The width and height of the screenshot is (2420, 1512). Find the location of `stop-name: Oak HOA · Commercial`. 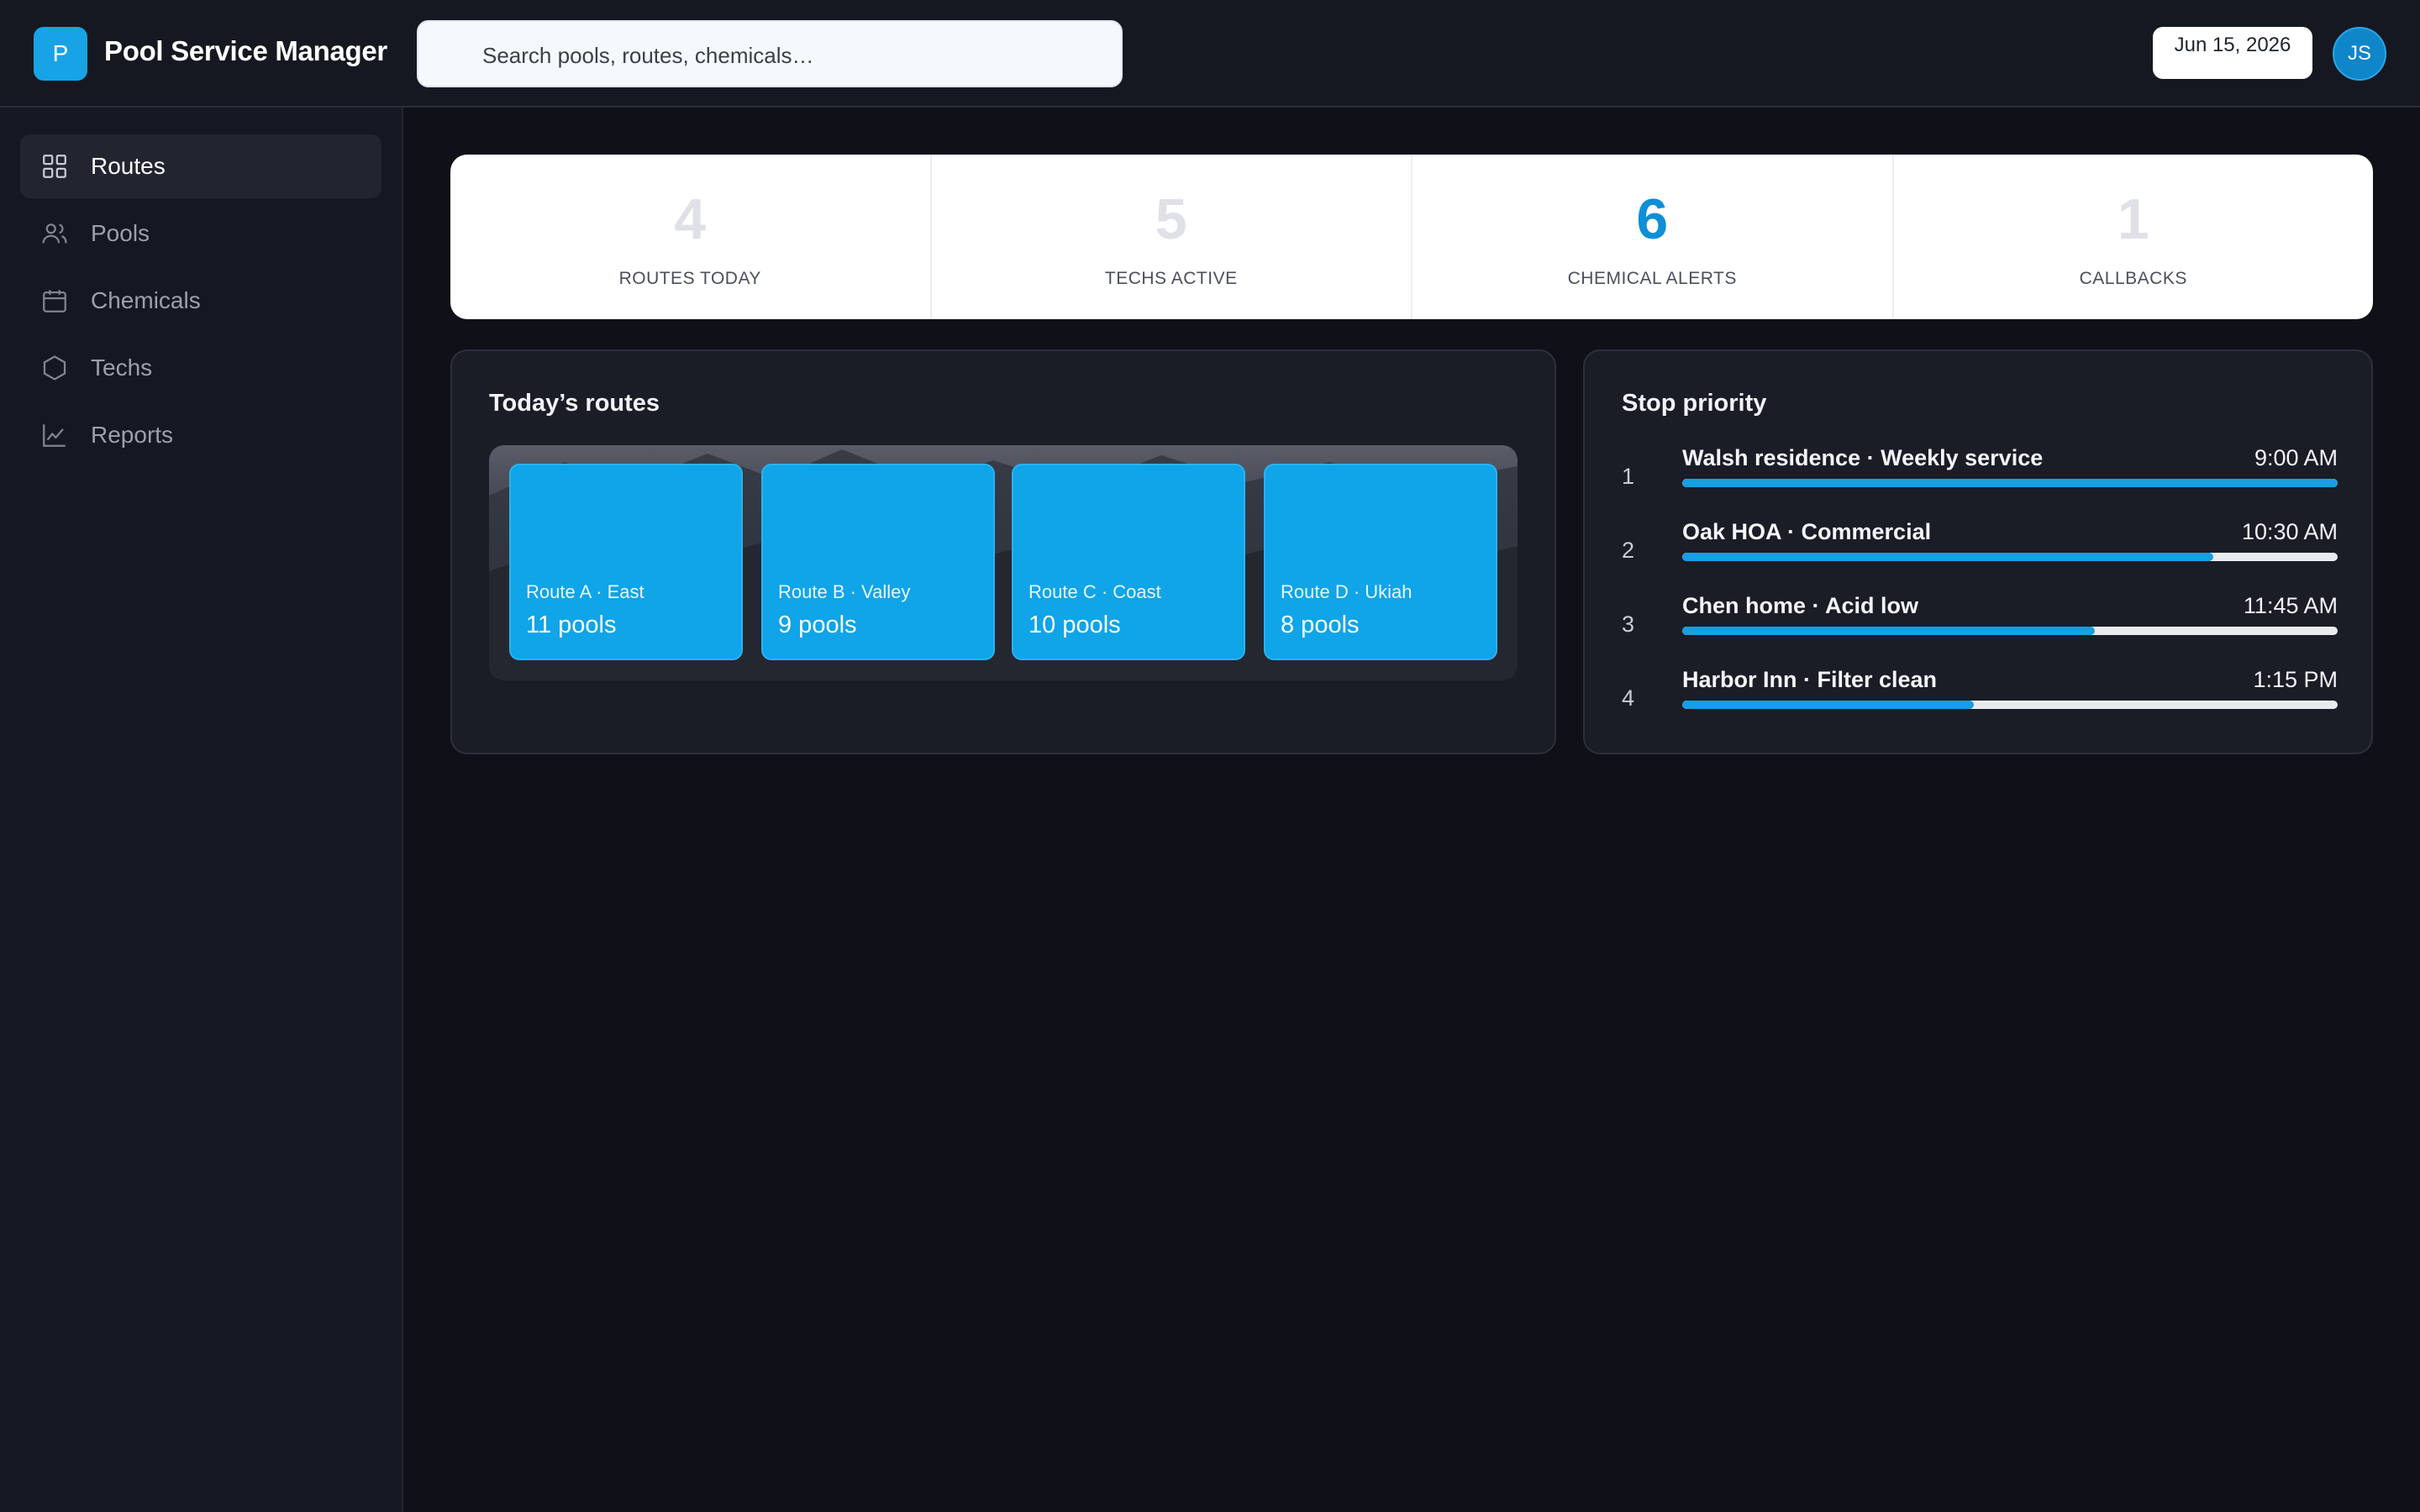

stop-name: Oak HOA · Commercial is located at coordinates (1807, 531).